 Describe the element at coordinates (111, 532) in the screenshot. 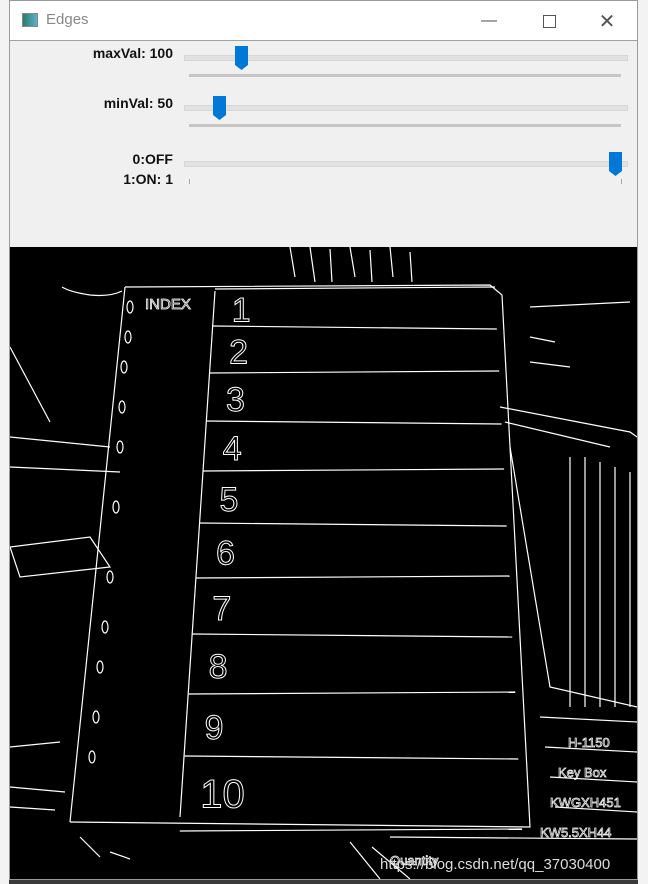

I see `binder-holes` at that location.